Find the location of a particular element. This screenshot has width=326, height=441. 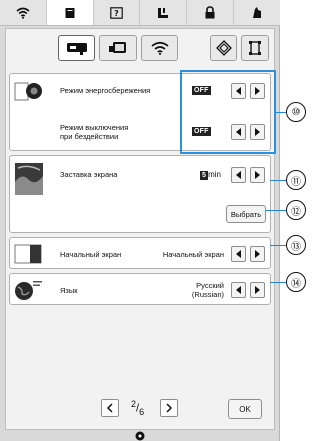

subtab-spacer is located at coordinates (194, 49).